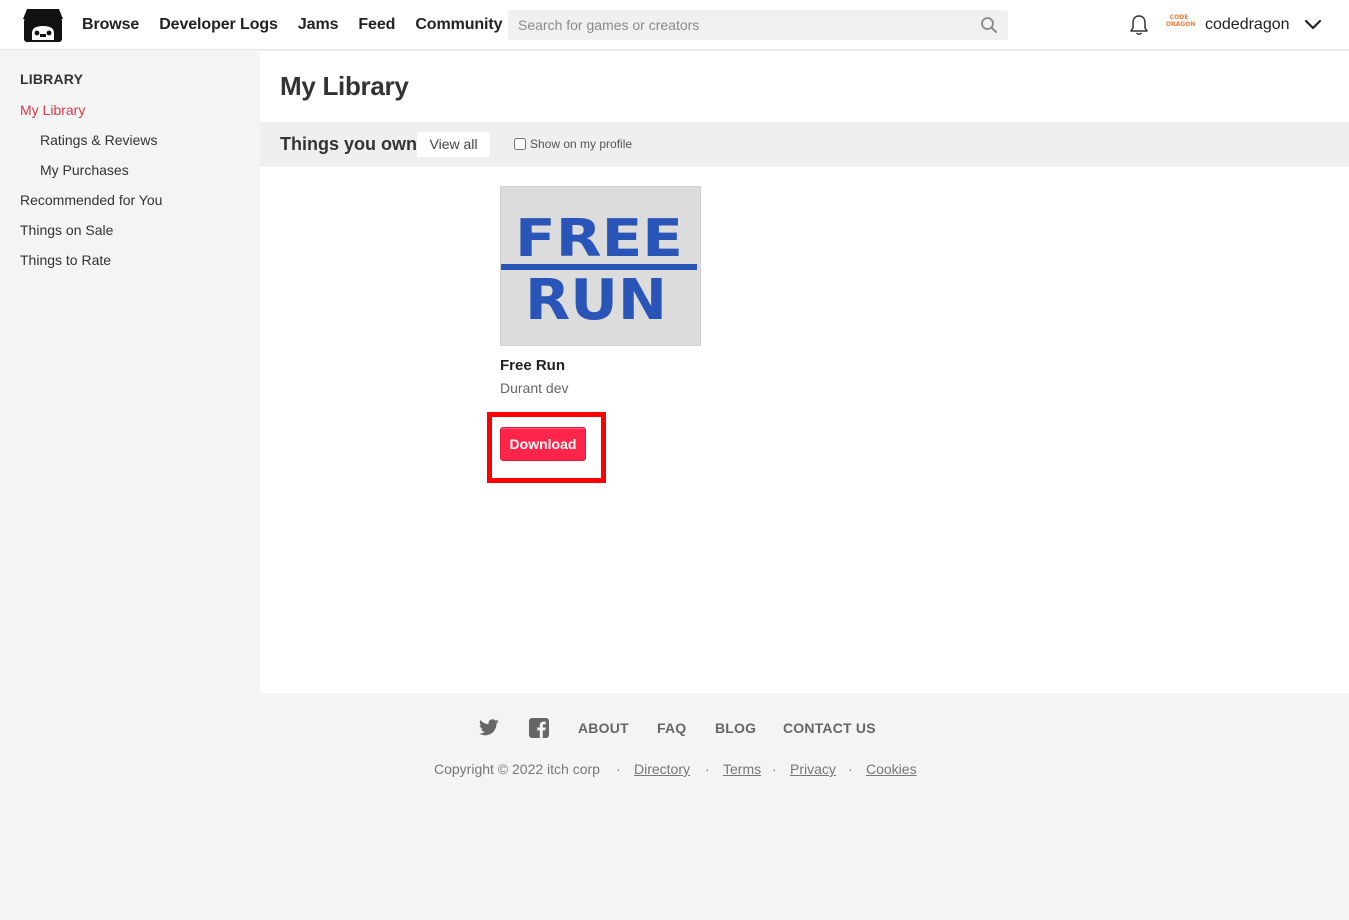 This screenshot has width=1349, height=920. What do you see at coordinates (738, 25) in the screenshot?
I see `search-input` at bounding box center [738, 25].